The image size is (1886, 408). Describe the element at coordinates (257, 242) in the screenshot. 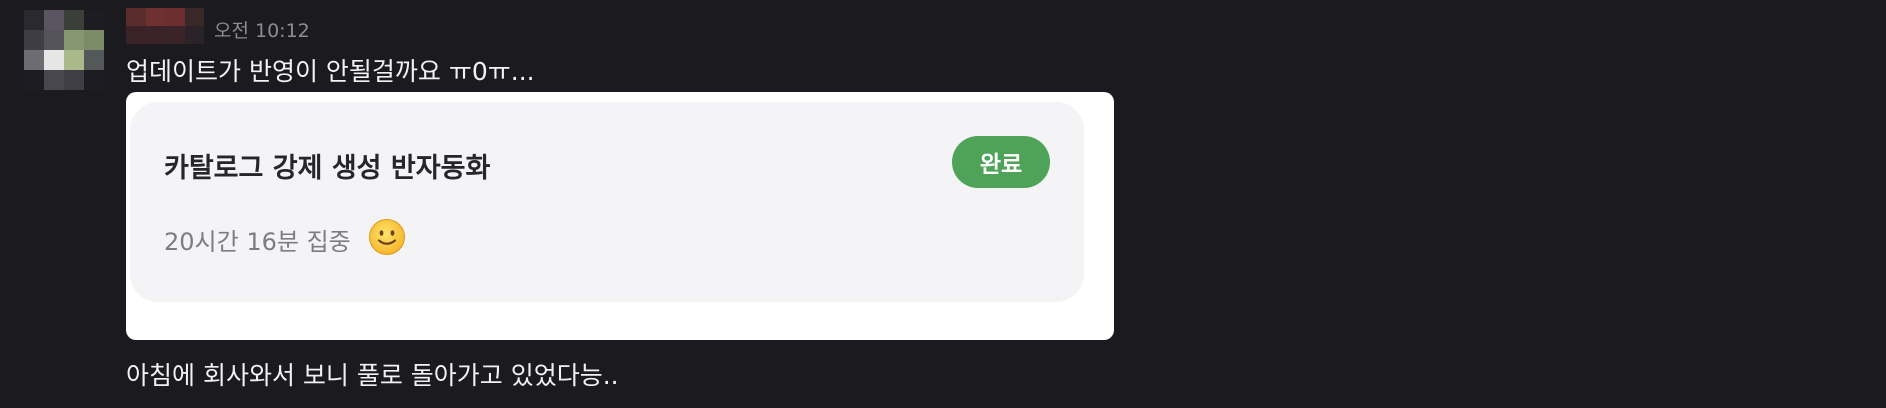

I see `focus-time-text: 20시간 16분 집중` at that location.